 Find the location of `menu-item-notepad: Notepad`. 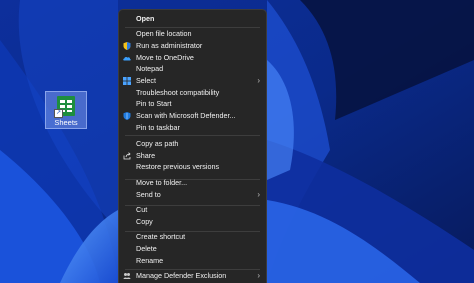

menu-item-notepad: Notepad is located at coordinates (192, 69).